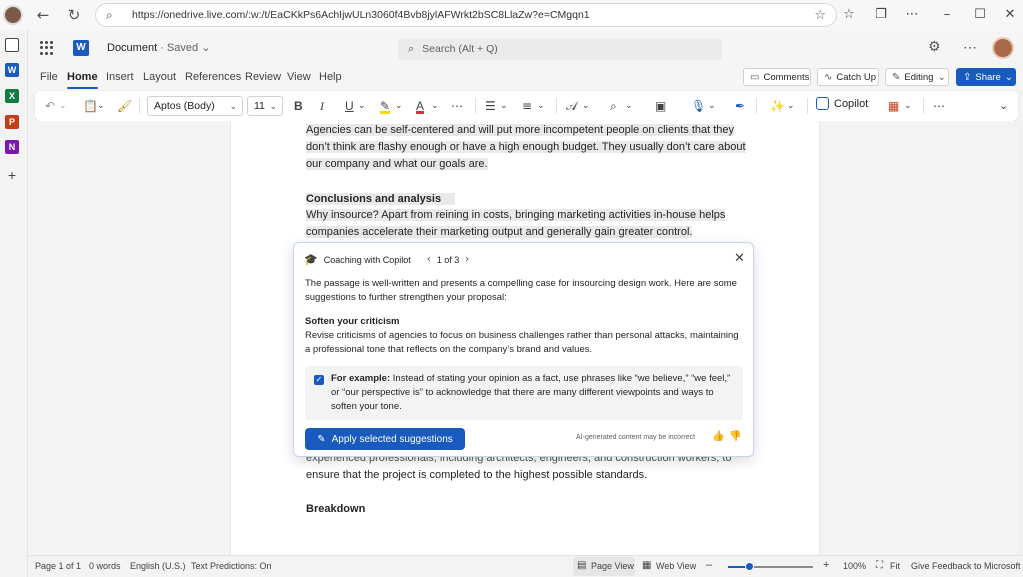  I want to click on tab-help: Help, so click(330, 77).